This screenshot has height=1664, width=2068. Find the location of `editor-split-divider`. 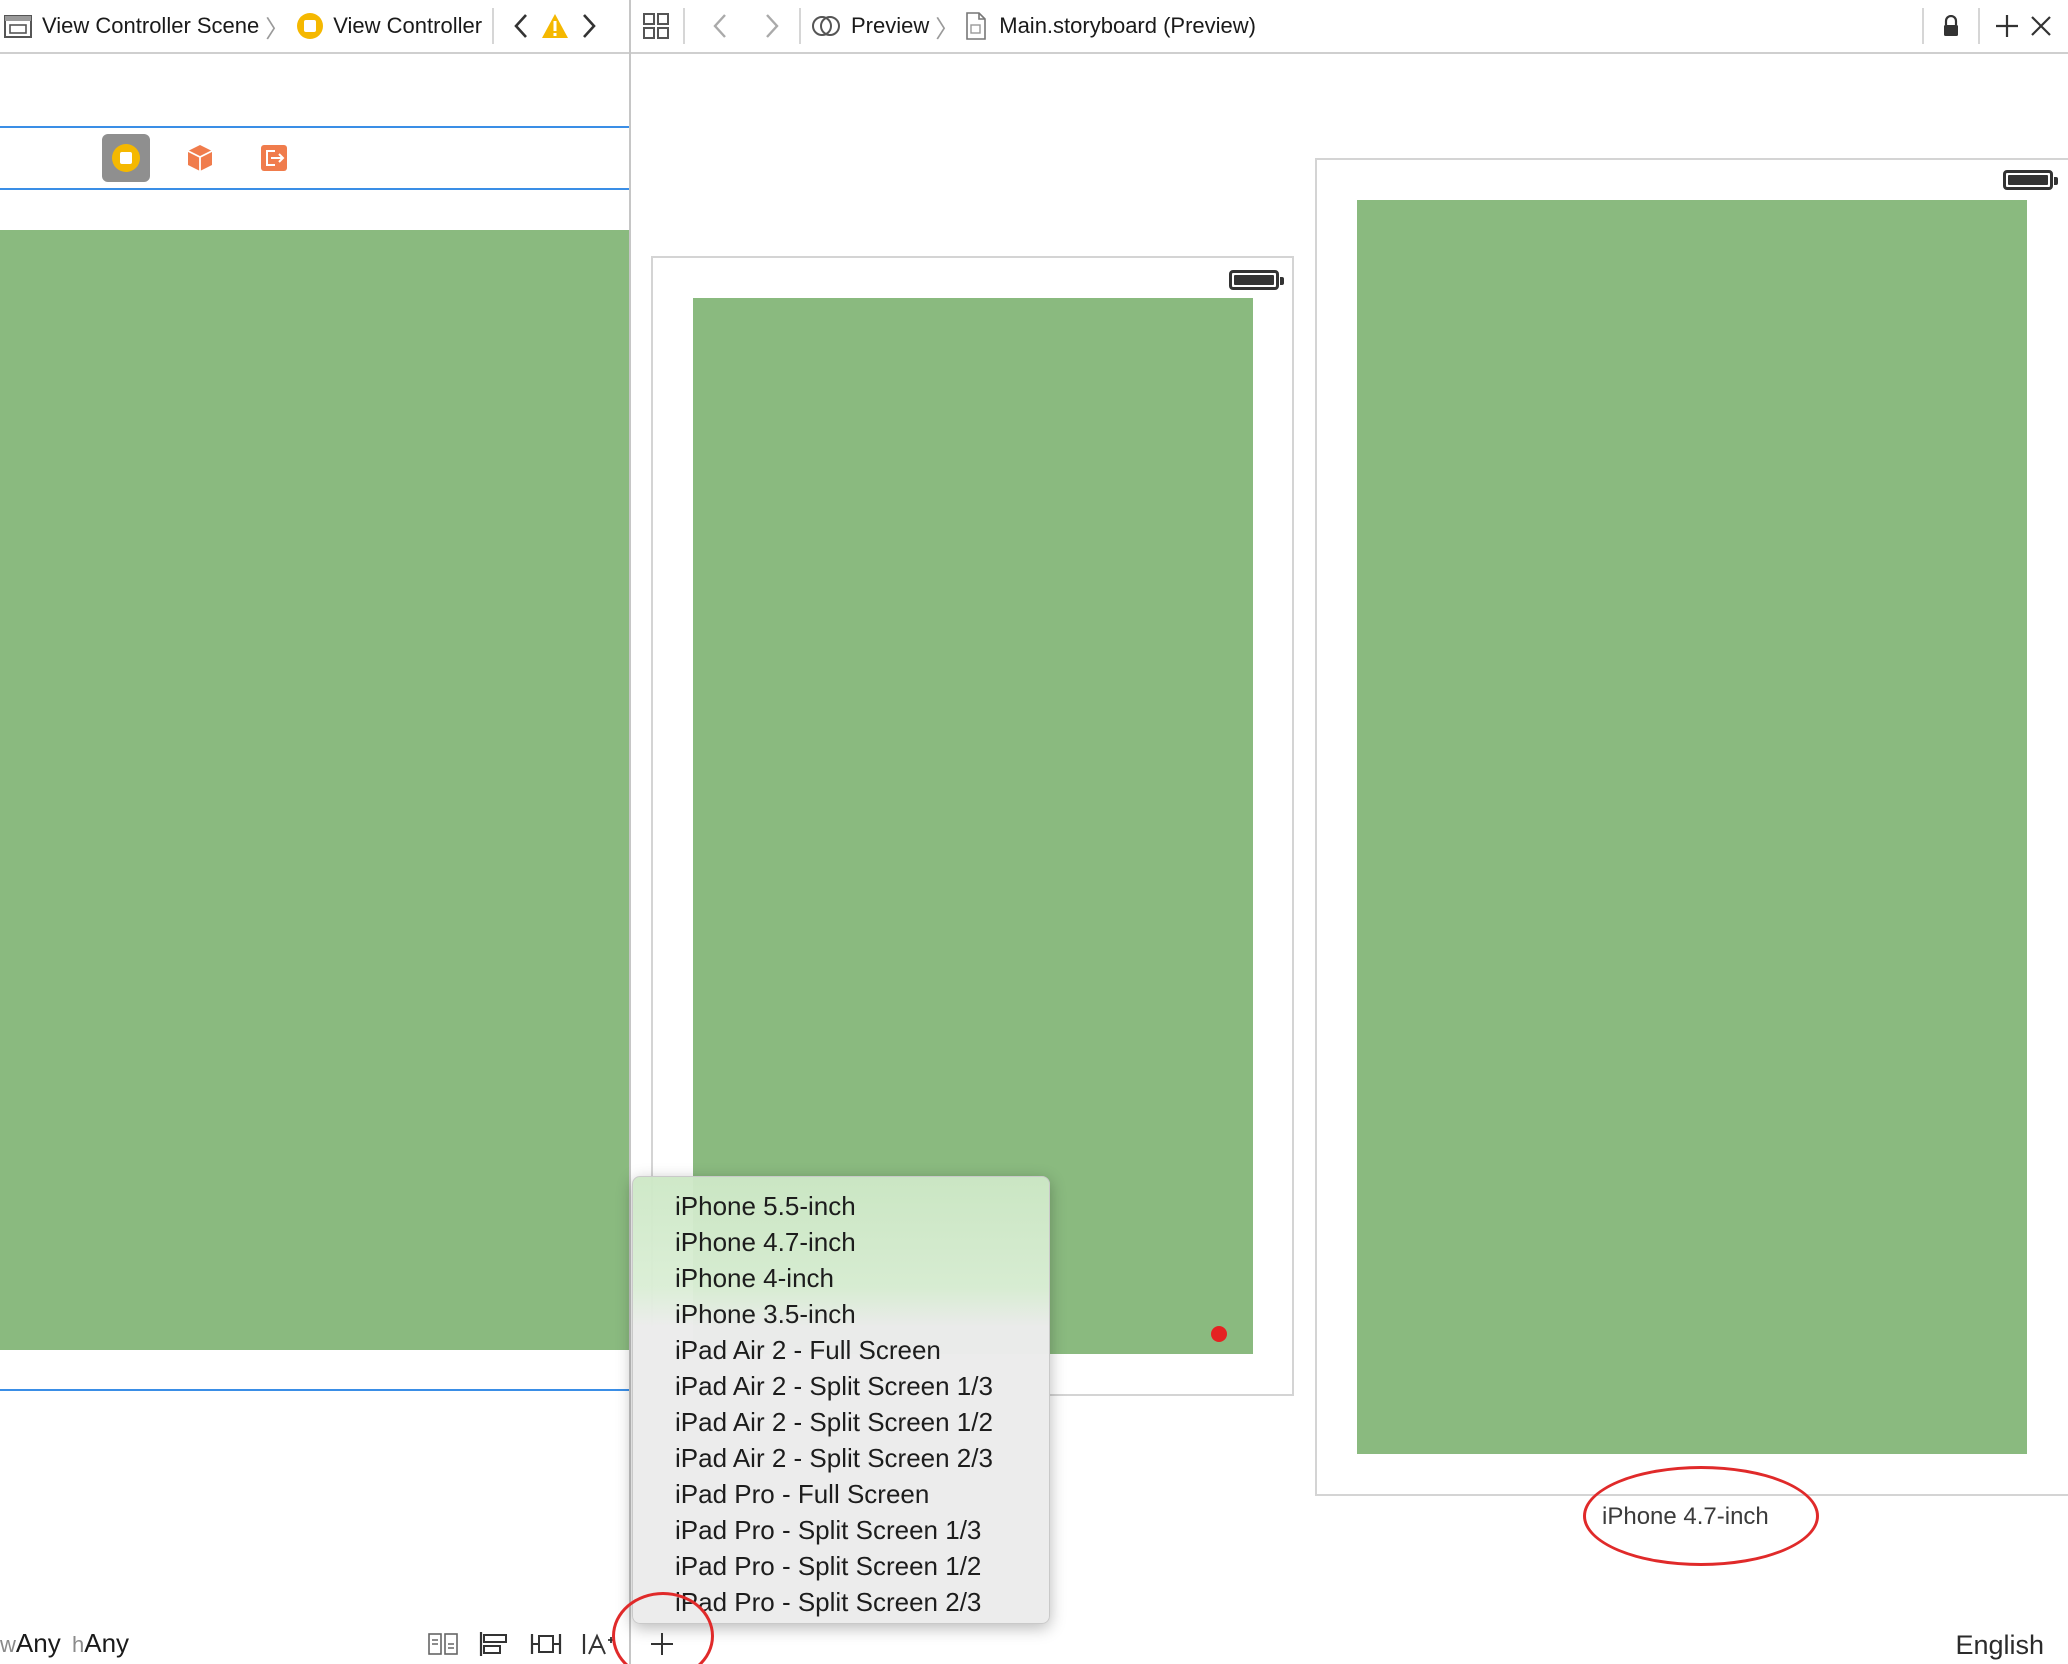

editor-split-divider is located at coordinates (630, 832).